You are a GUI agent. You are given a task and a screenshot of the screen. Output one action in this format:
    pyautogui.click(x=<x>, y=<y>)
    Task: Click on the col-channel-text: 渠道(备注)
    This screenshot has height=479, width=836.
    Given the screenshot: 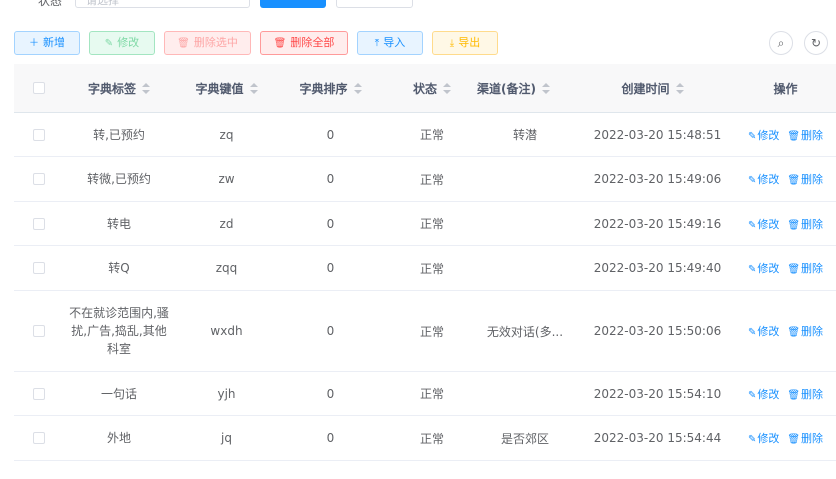 What is the action you would take?
    pyautogui.click(x=506, y=88)
    